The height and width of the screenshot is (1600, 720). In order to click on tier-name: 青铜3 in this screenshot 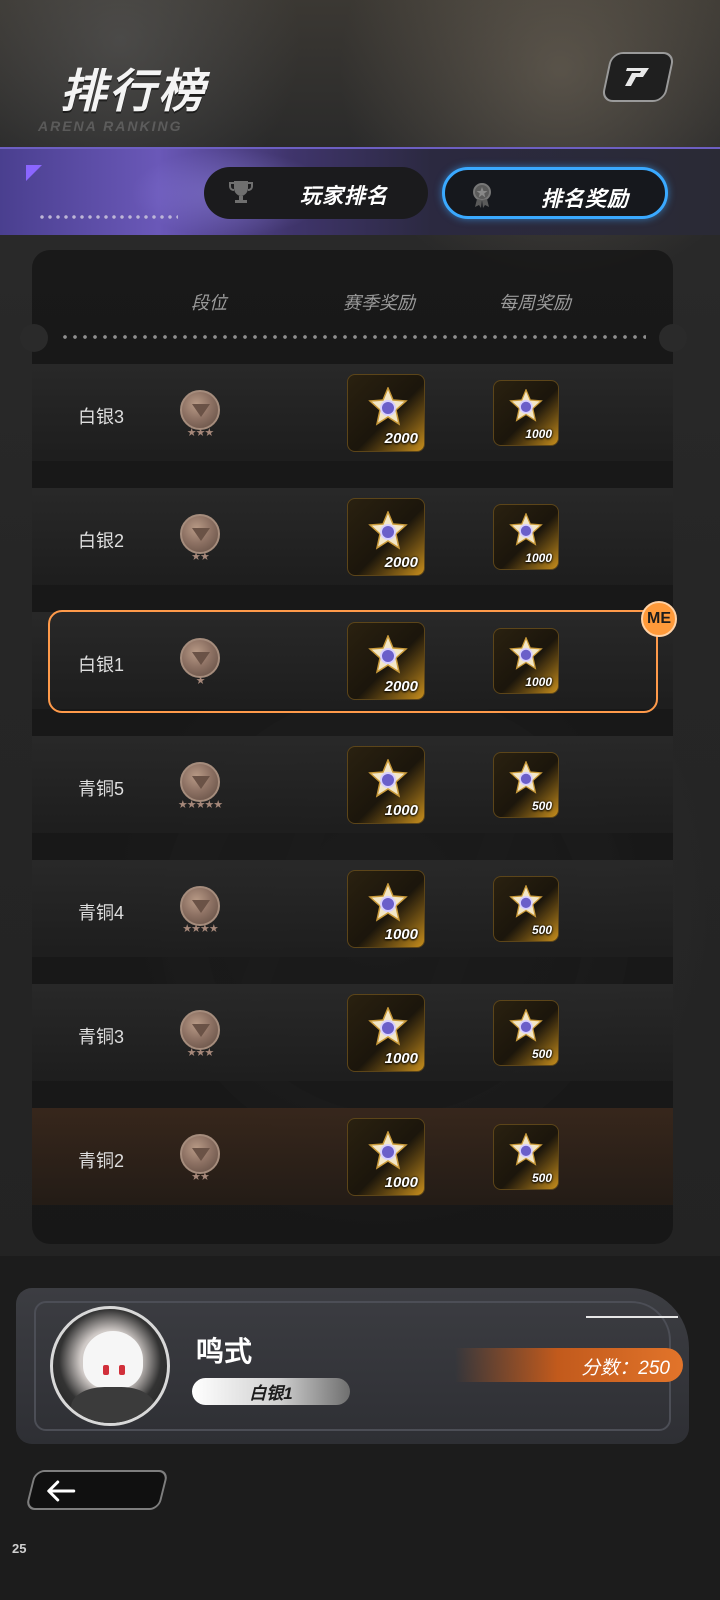, I will do `click(101, 1037)`.